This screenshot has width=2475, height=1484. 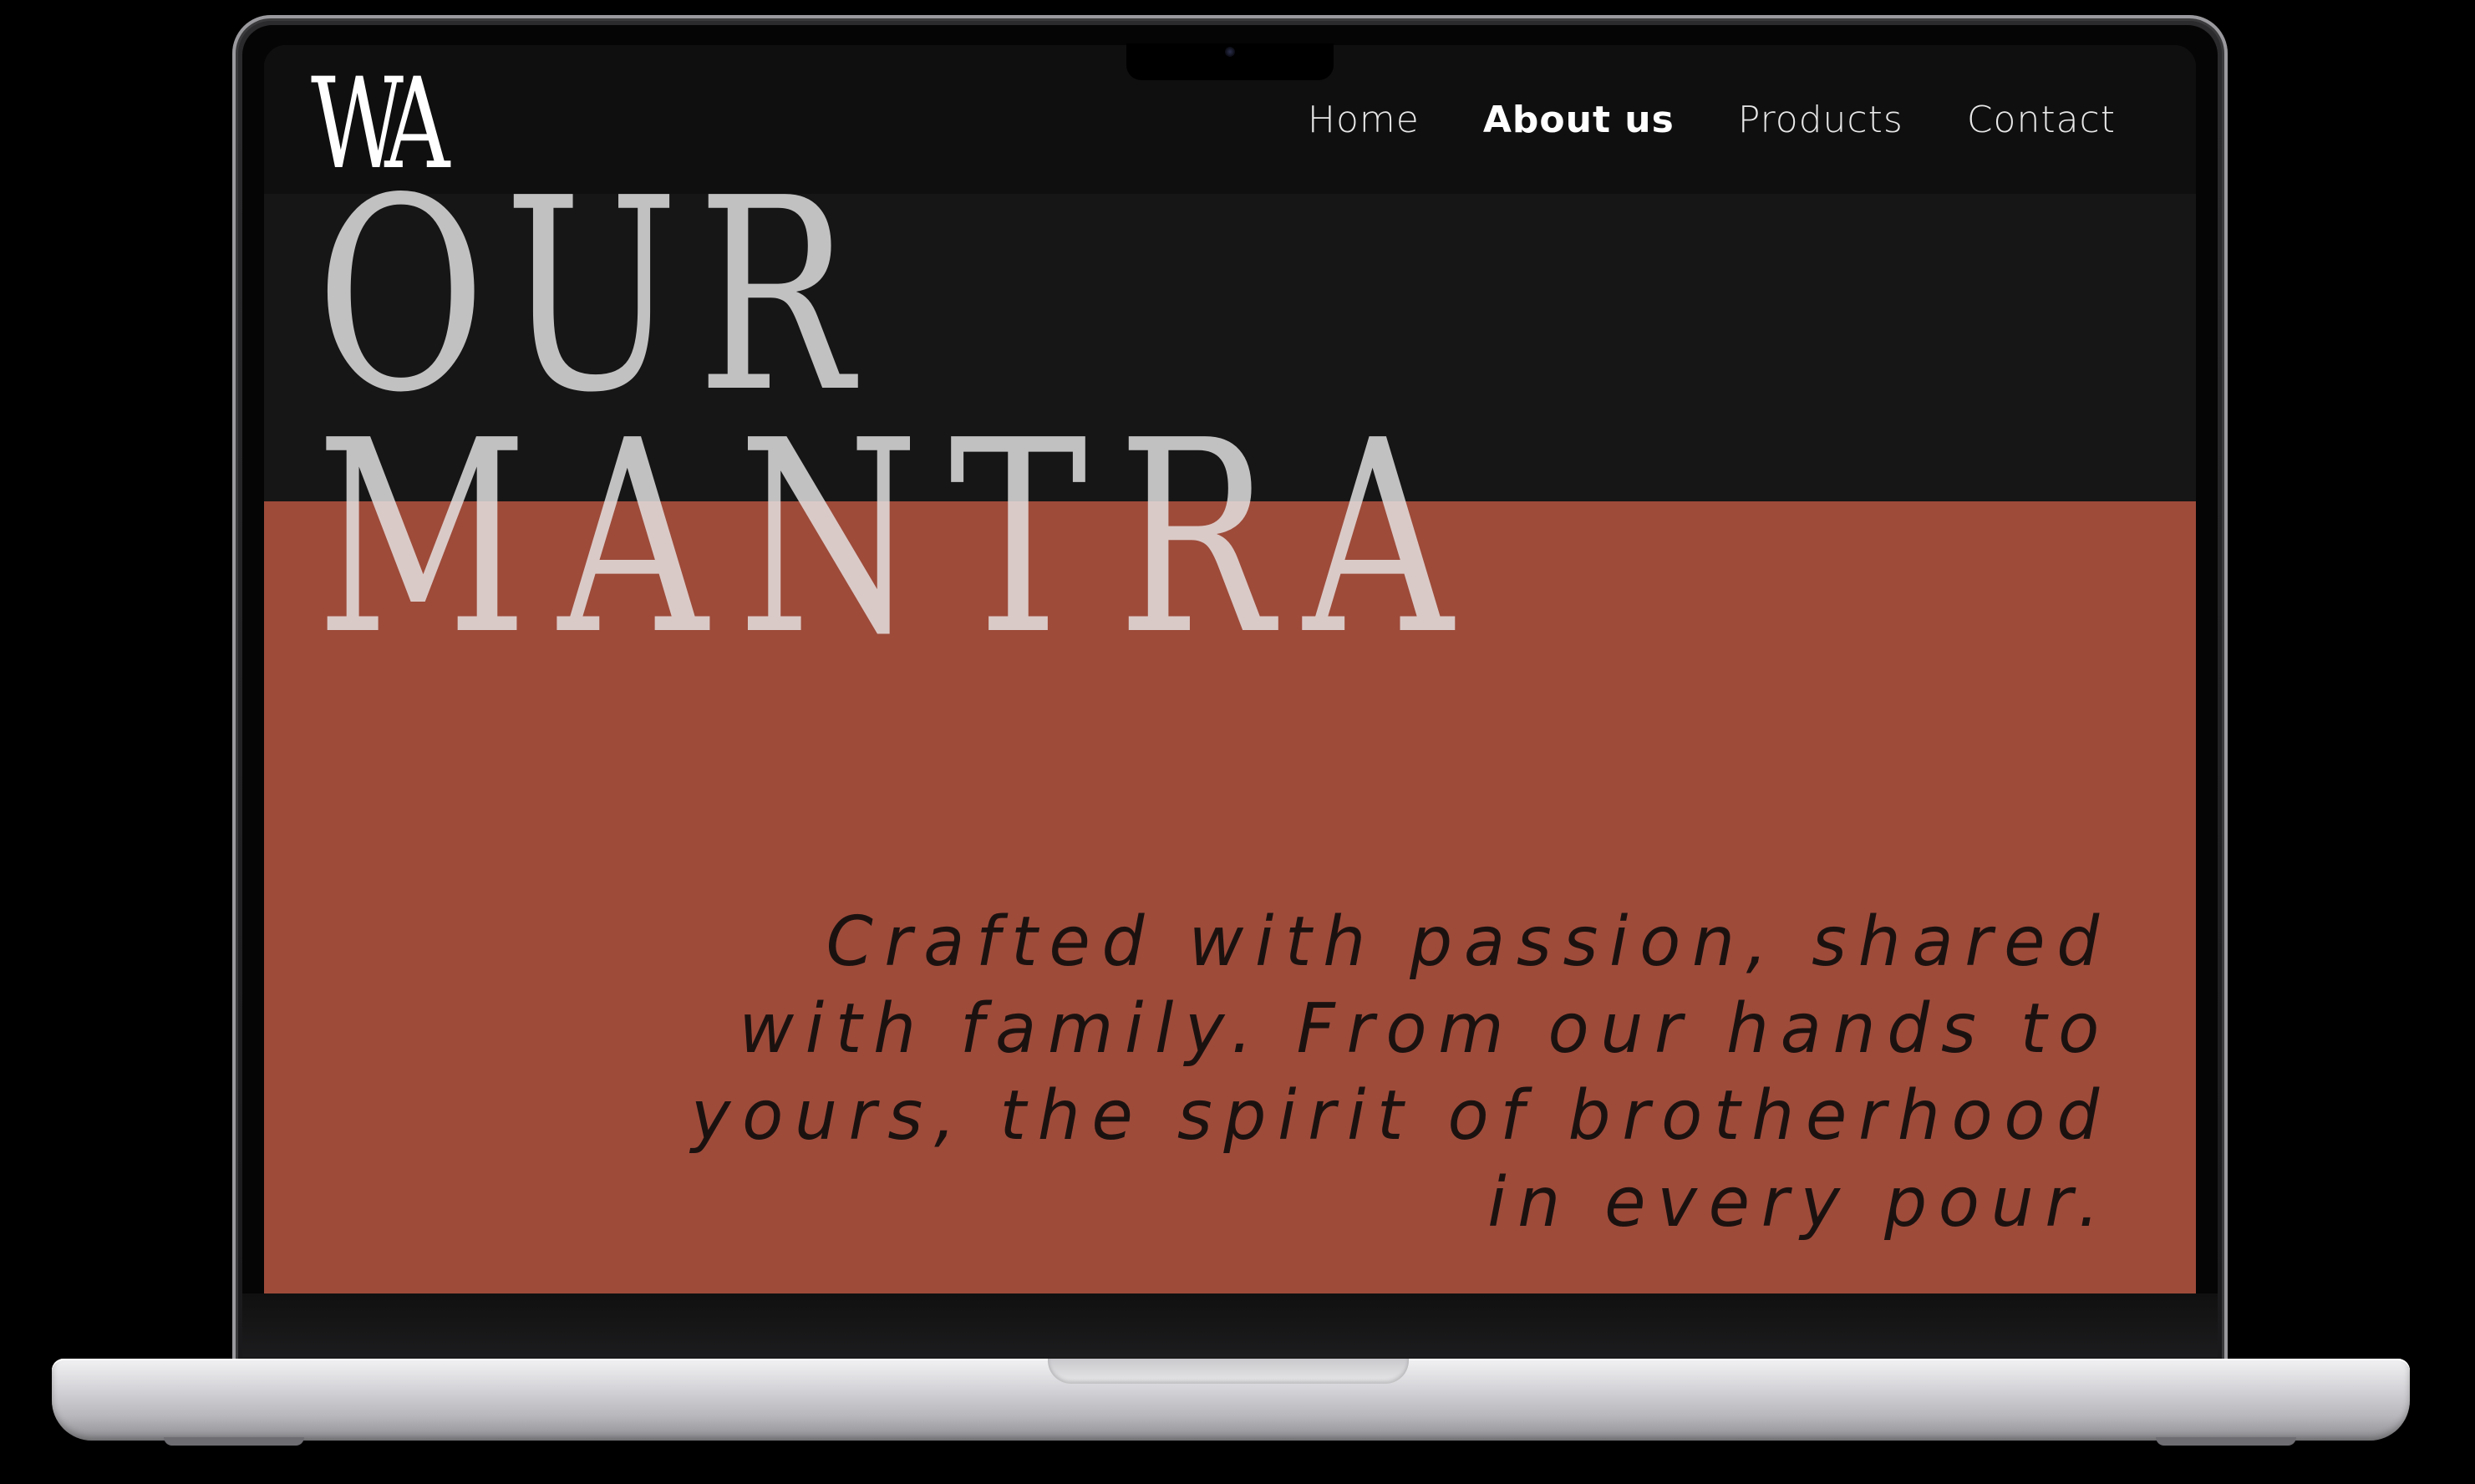 What do you see at coordinates (1230, 1325) in the screenshot?
I see `screen-chin` at bounding box center [1230, 1325].